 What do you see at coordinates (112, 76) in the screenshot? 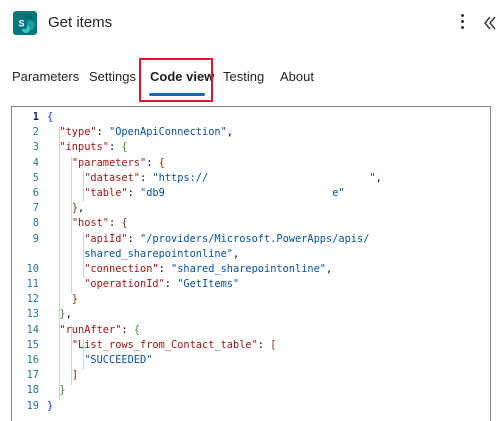
I see `tab-settings: Settings` at bounding box center [112, 76].